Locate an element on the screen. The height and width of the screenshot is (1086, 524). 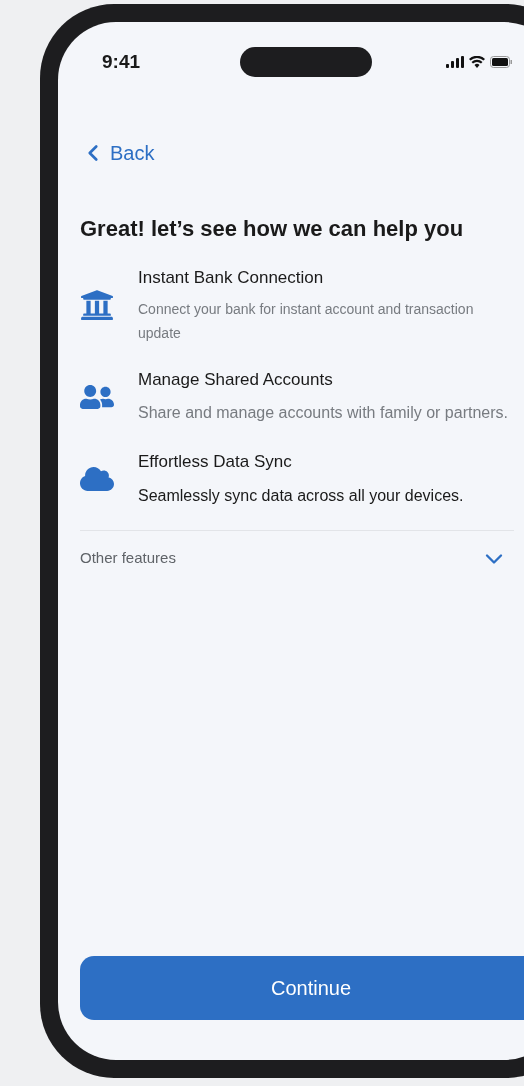
other-features-toggle: Other features is located at coordinates (297, 558).